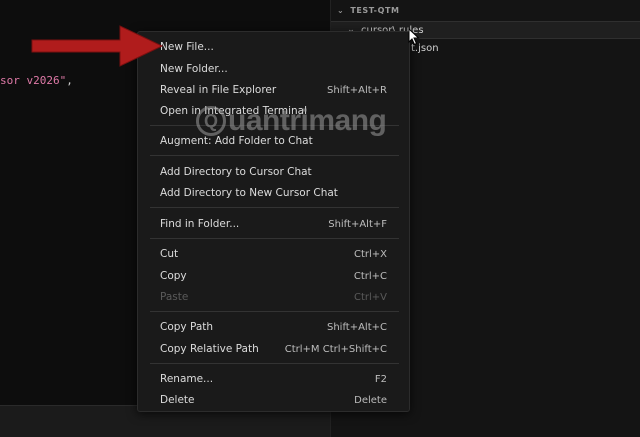 The width and height of the screenshot is (640, 437). I want to click on menu-item-shortcut: Ctrl+C, so click(370, 276).